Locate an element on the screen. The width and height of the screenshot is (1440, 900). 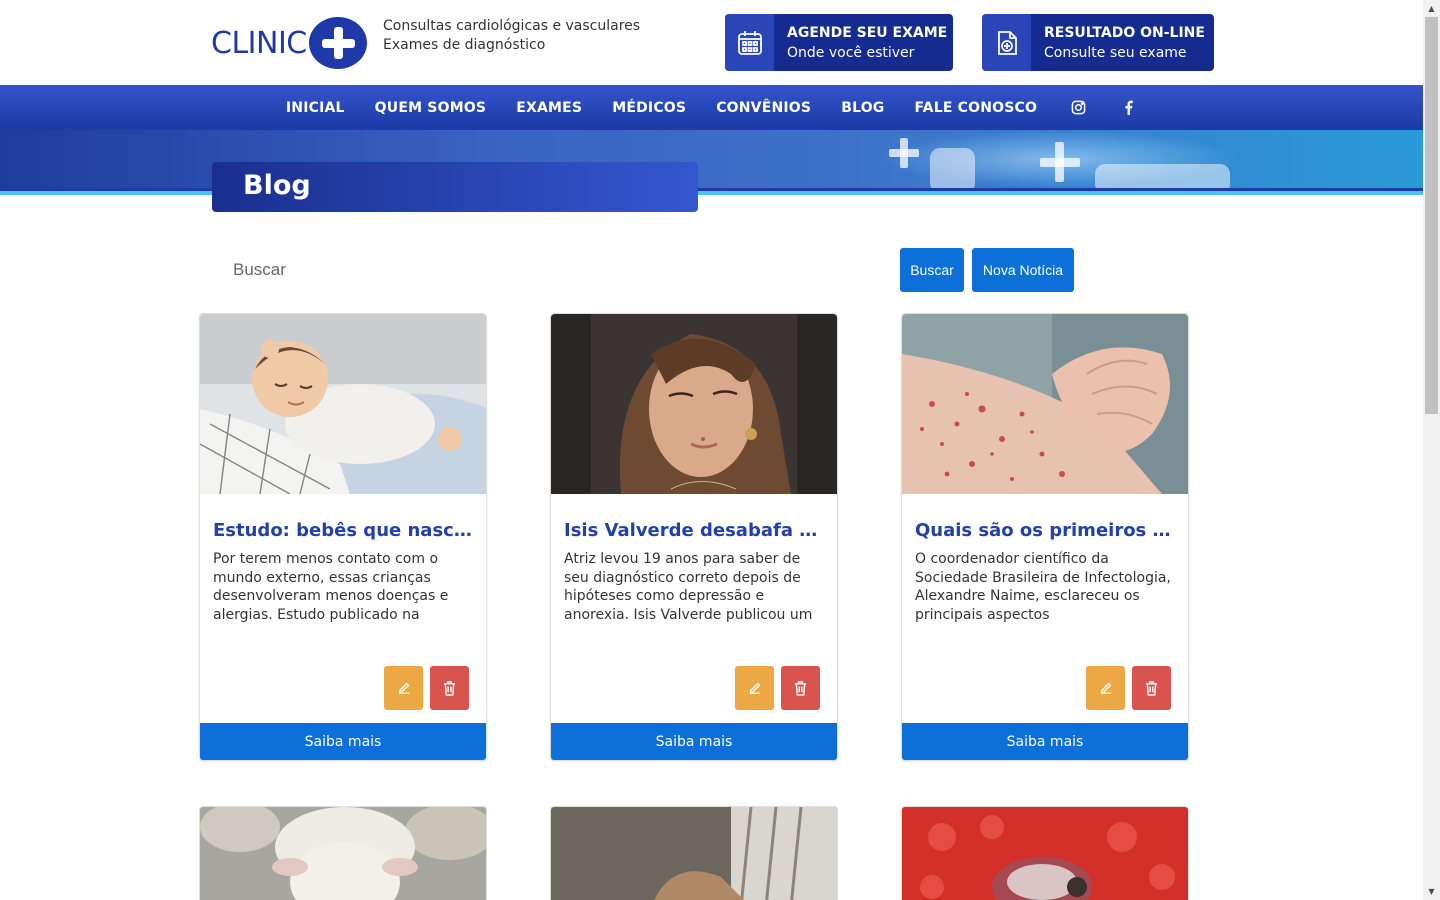
online-result-title: RESULTADO ON-LINE is located at coordinates (1124, 32).